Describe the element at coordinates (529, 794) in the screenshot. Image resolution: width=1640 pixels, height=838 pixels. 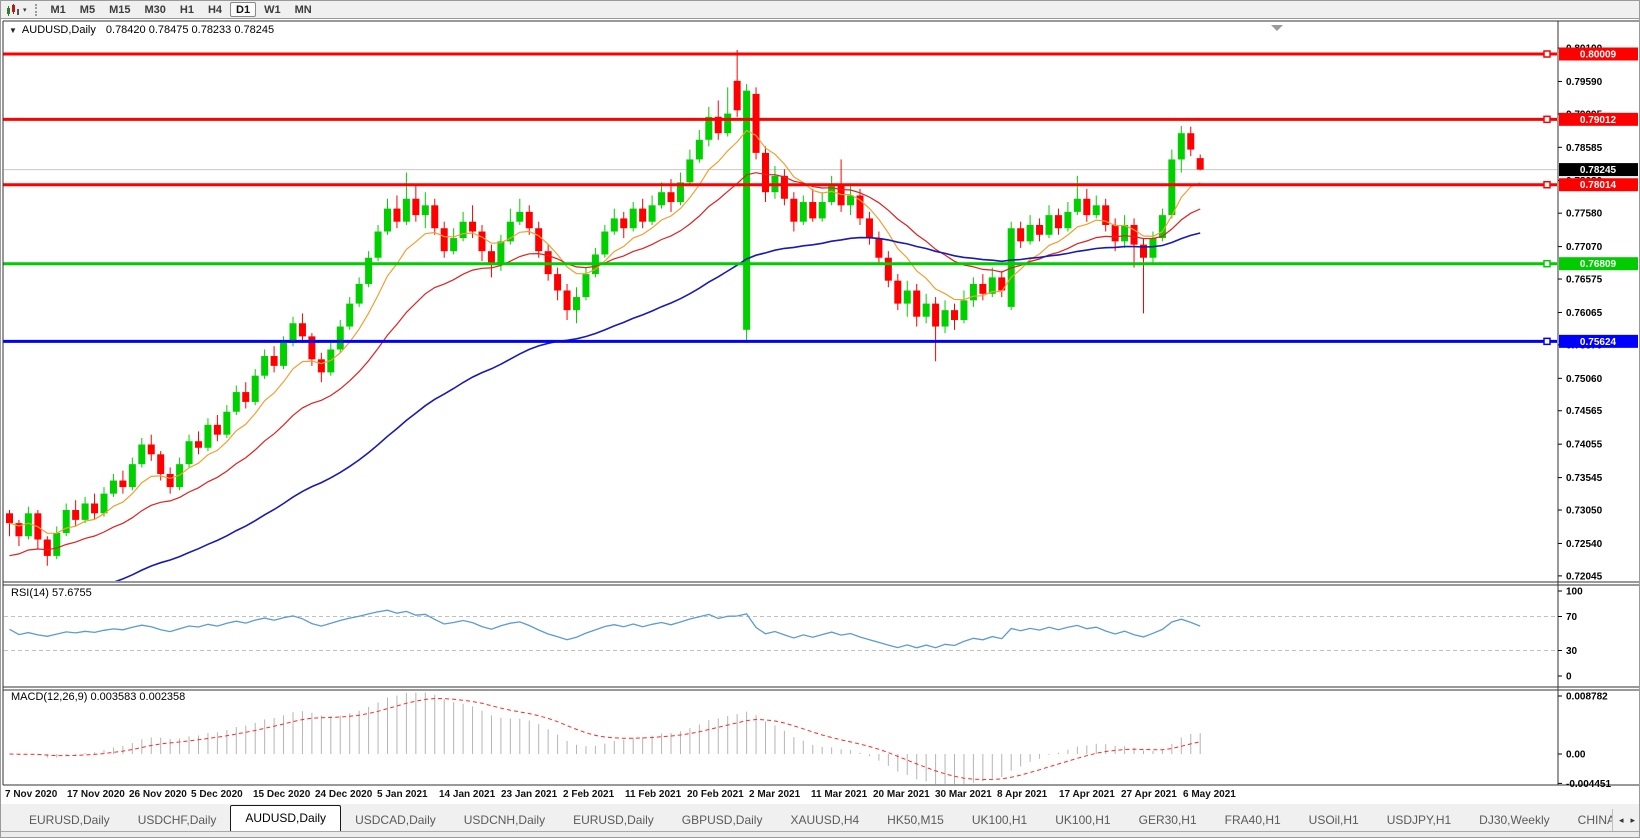
I see `time-axis-label: 23 Jan 2021` at that location.